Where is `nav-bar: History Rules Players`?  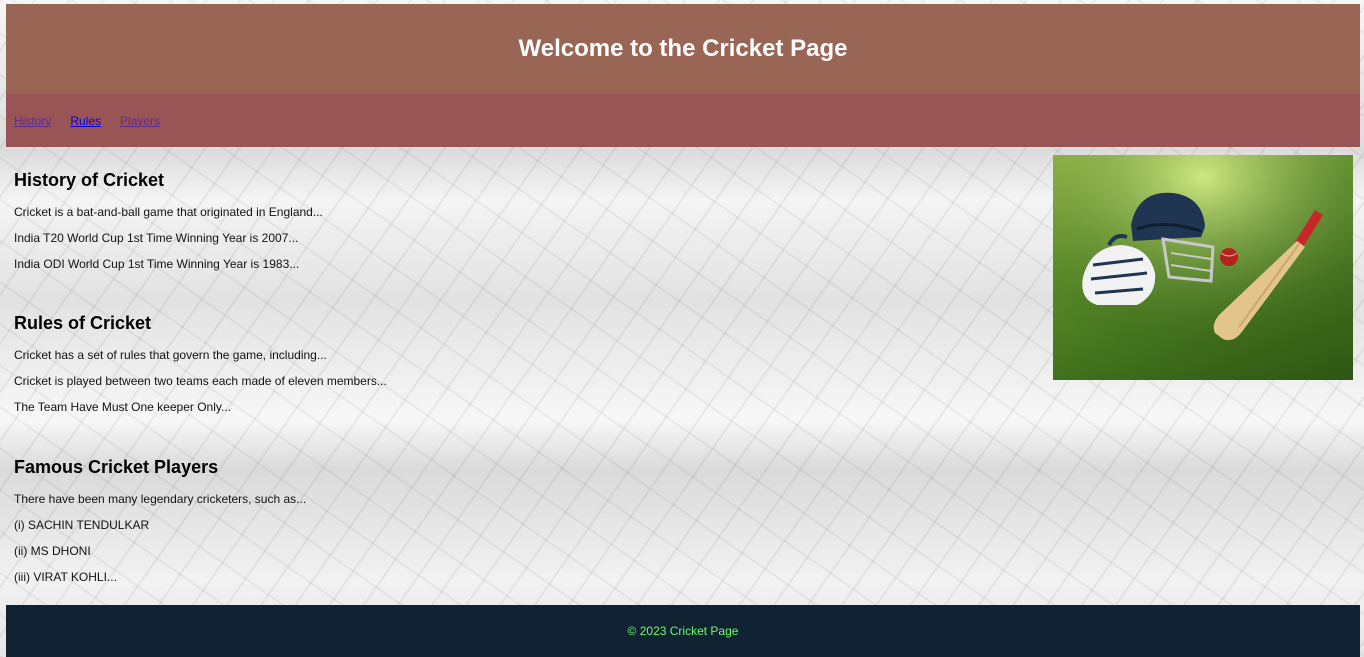
nav-bar: History Rules Players is located at coordinates (683, 120).